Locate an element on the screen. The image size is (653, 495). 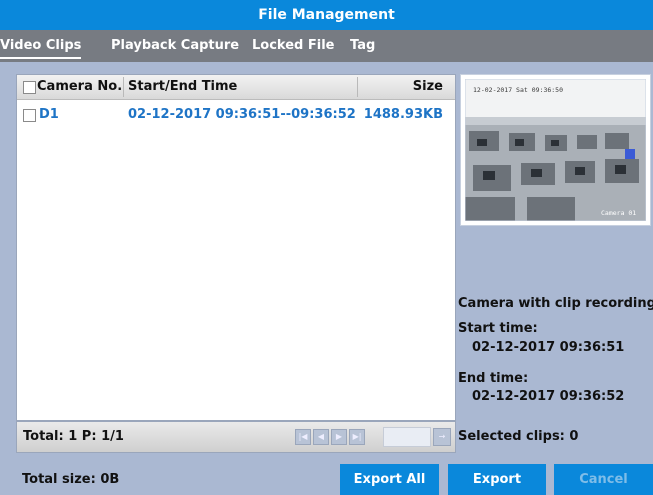
total-pages-label: Total: 1 P: 1/1 is located at coordinates (73, 436).